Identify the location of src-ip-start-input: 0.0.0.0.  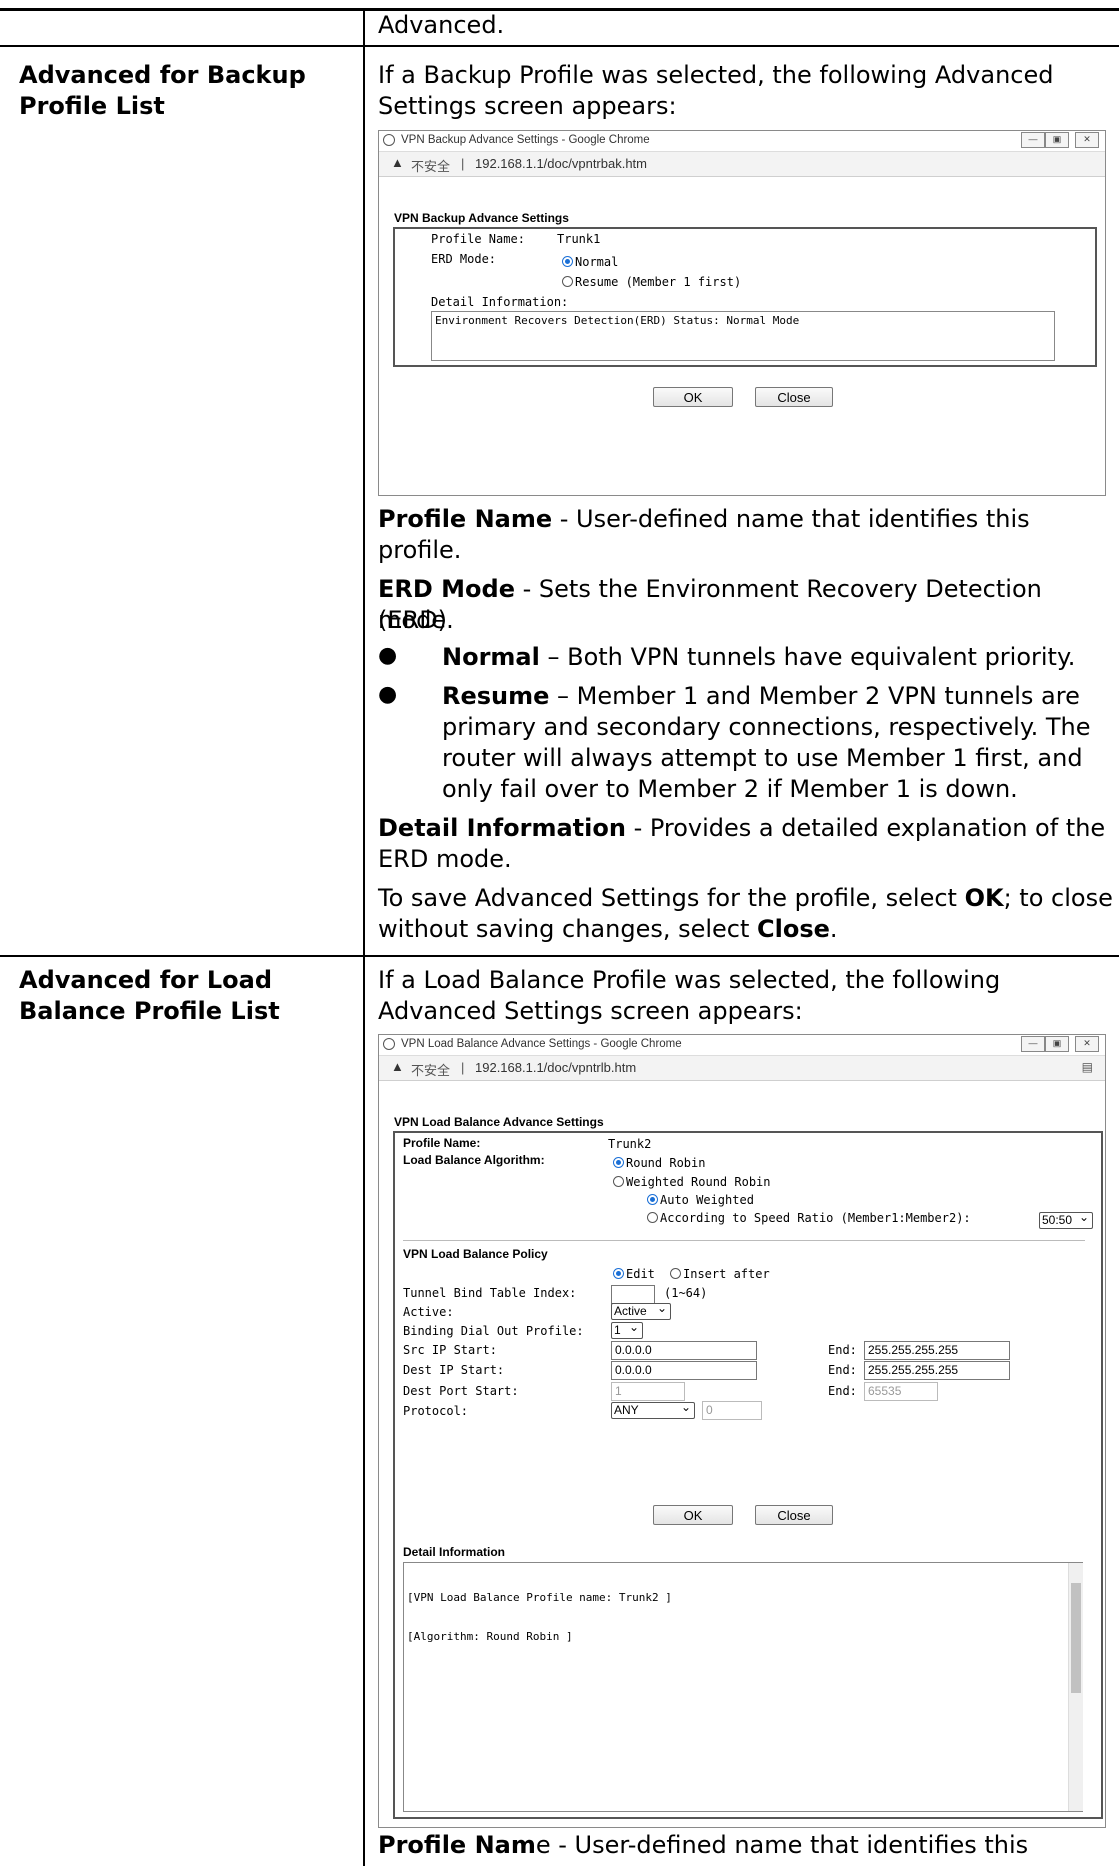
(684, 1350).